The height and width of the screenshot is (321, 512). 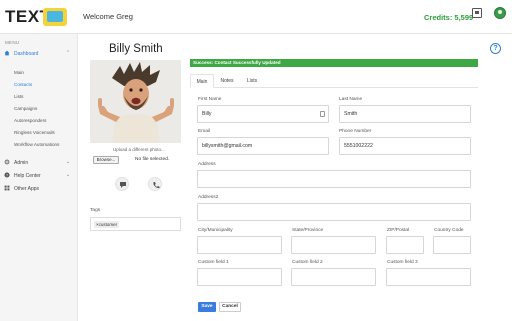 I want to click on sidebar-sub-contacts: Contacts, so click(x=23, y=84).